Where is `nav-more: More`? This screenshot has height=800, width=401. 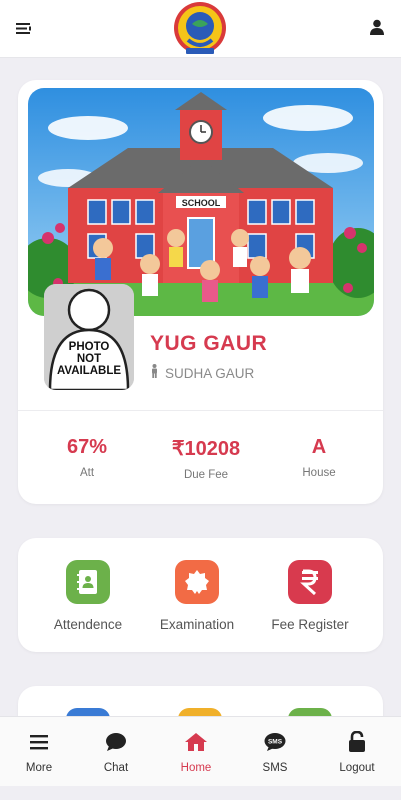
nav-more: More is located at coordinates (39, 752).